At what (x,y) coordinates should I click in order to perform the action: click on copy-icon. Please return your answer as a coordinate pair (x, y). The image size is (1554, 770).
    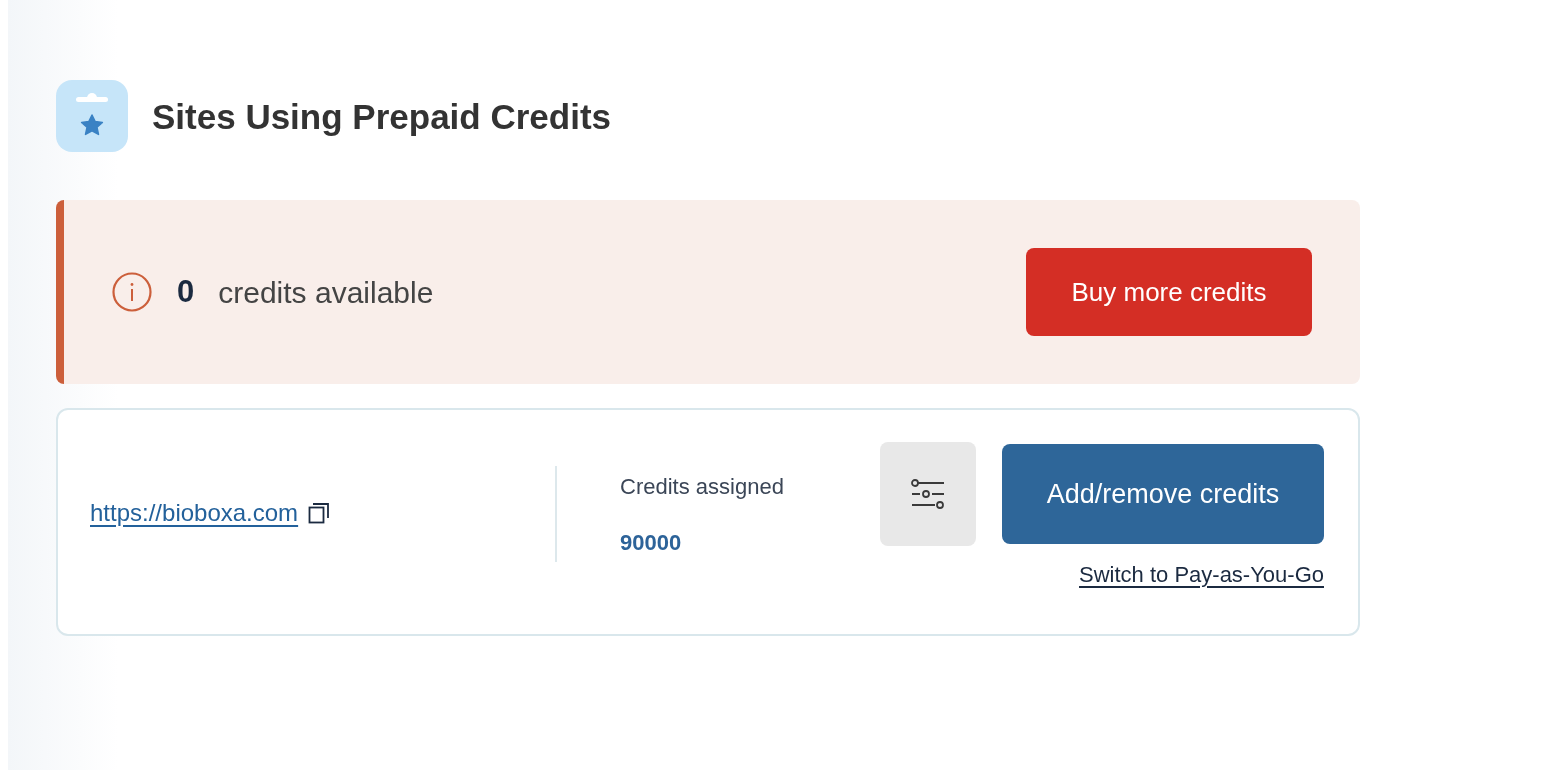
    Looking at the image, I should click on (319, 513).